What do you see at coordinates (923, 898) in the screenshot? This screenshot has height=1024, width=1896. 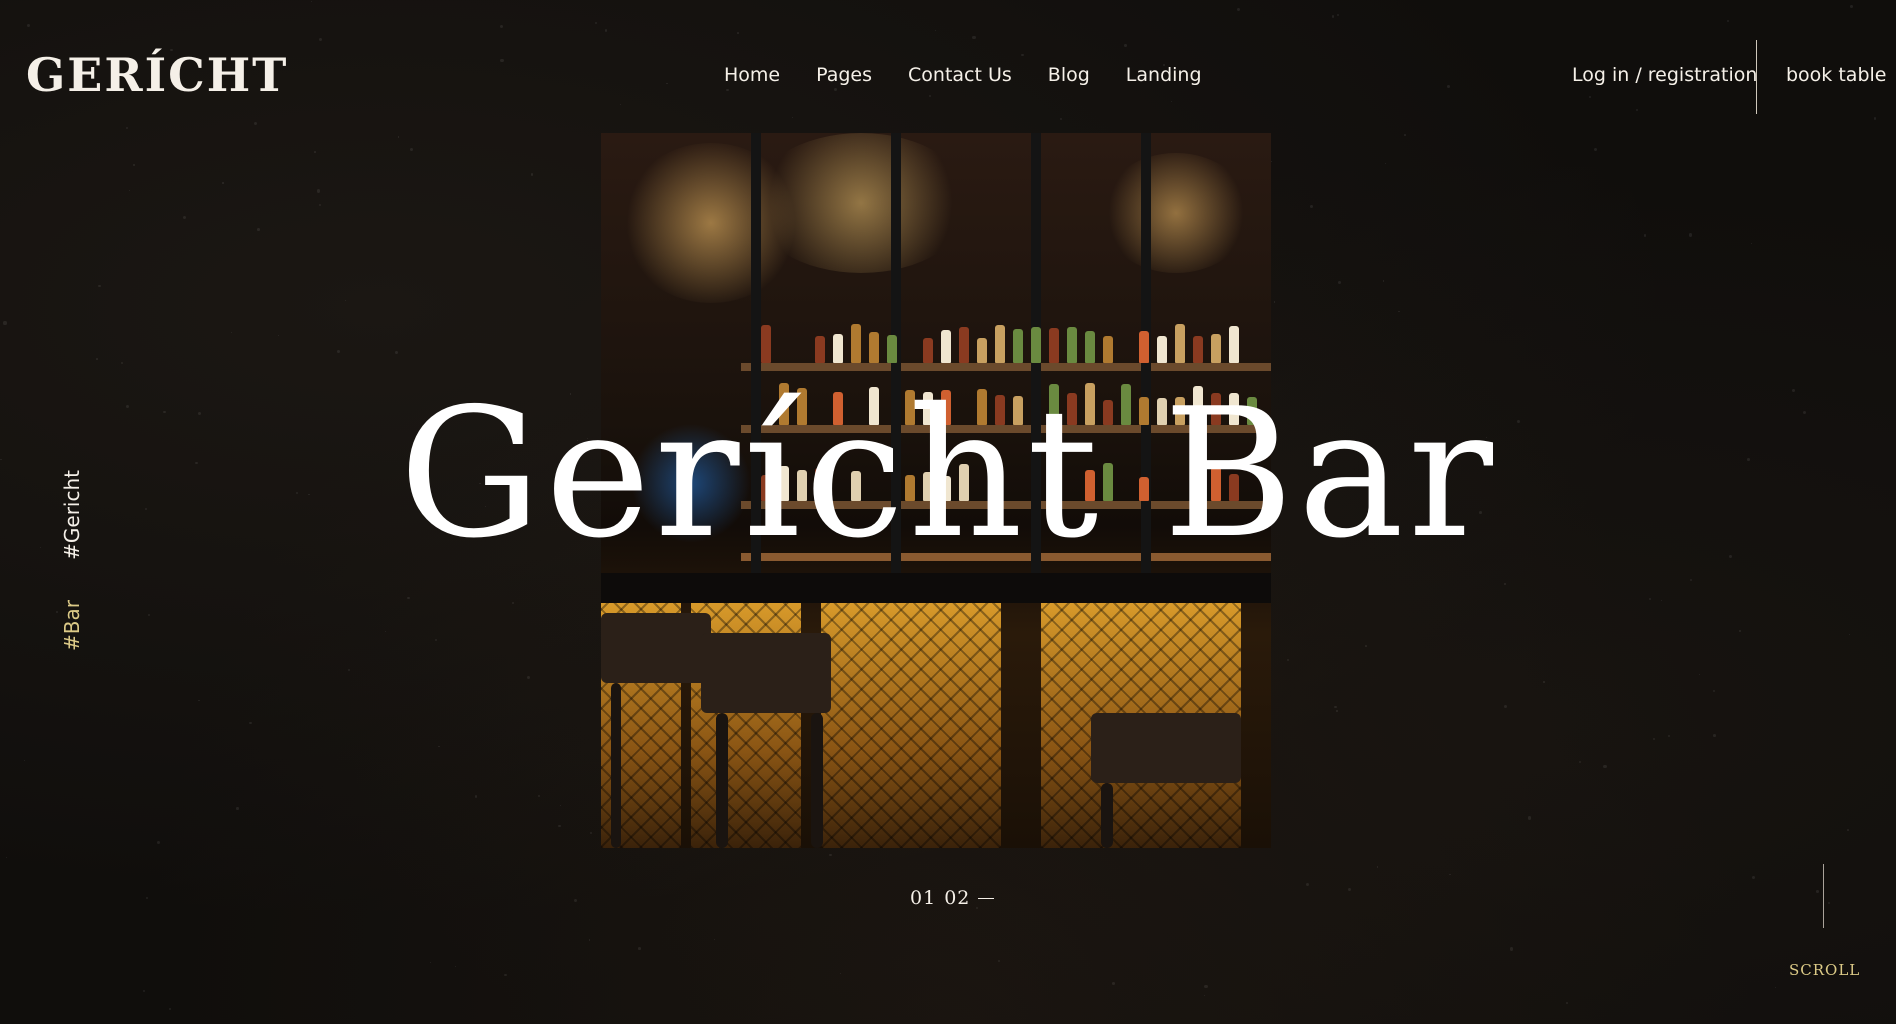 I see `slide-current: 01` at bounding box center [923, 898].